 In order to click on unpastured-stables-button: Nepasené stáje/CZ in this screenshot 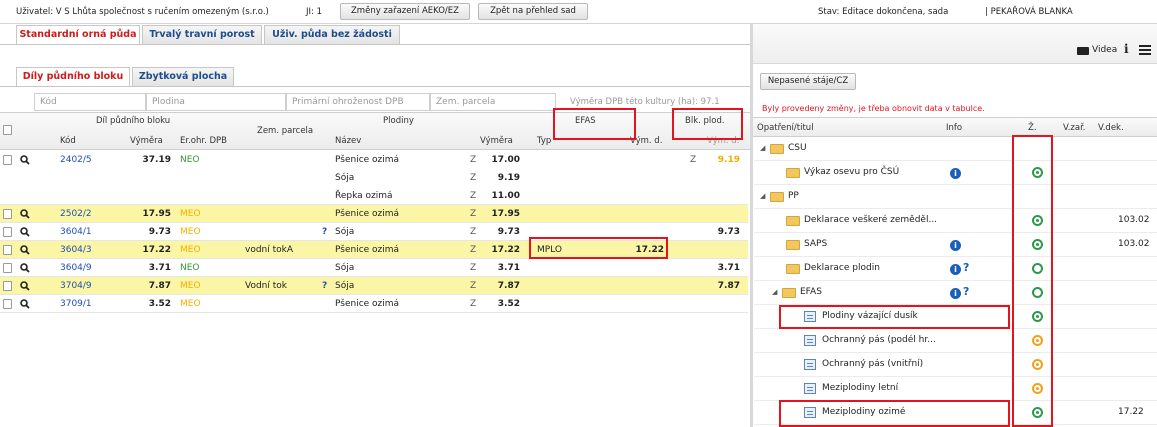, I will do `click(808, 81)`.